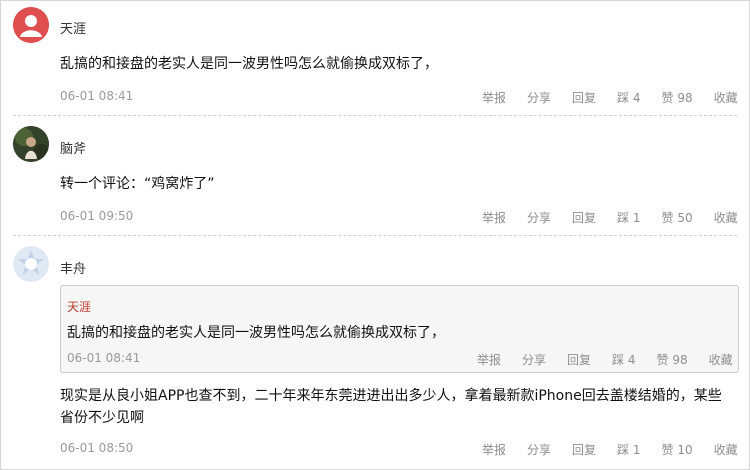  I want to click on comment-time: 06-01 09:50, so click(97, 216).